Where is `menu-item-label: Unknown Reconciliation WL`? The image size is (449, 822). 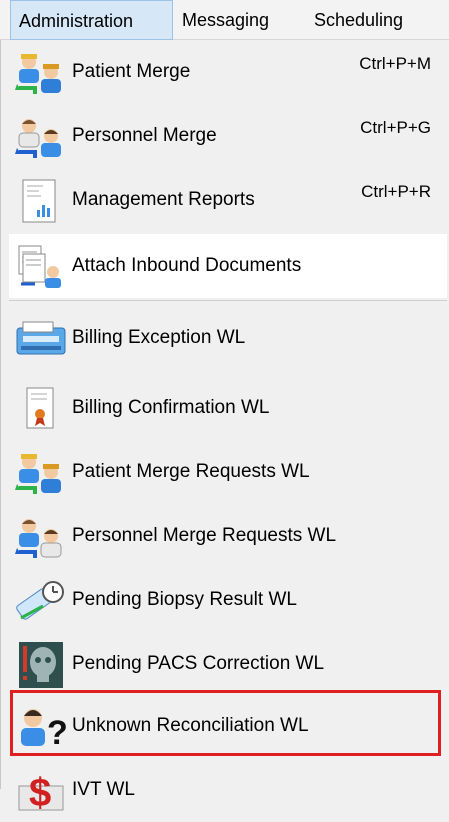 menu-item-label: Unknown Reconciliation WL is located at coordinates (190, 725).